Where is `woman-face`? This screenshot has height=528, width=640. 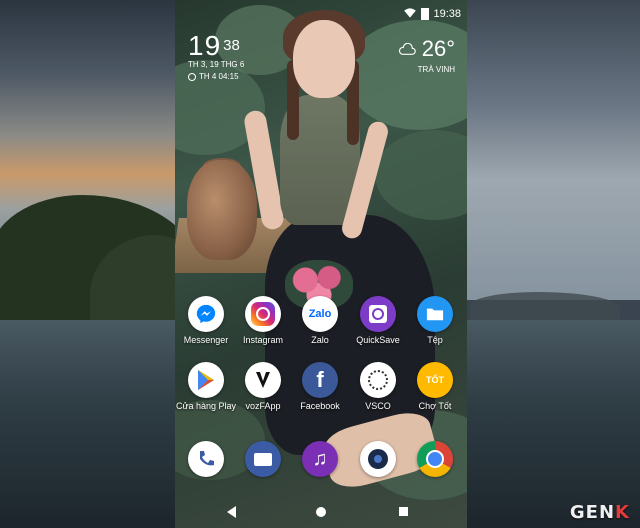 woman-face is located at coordinates (324, 59).